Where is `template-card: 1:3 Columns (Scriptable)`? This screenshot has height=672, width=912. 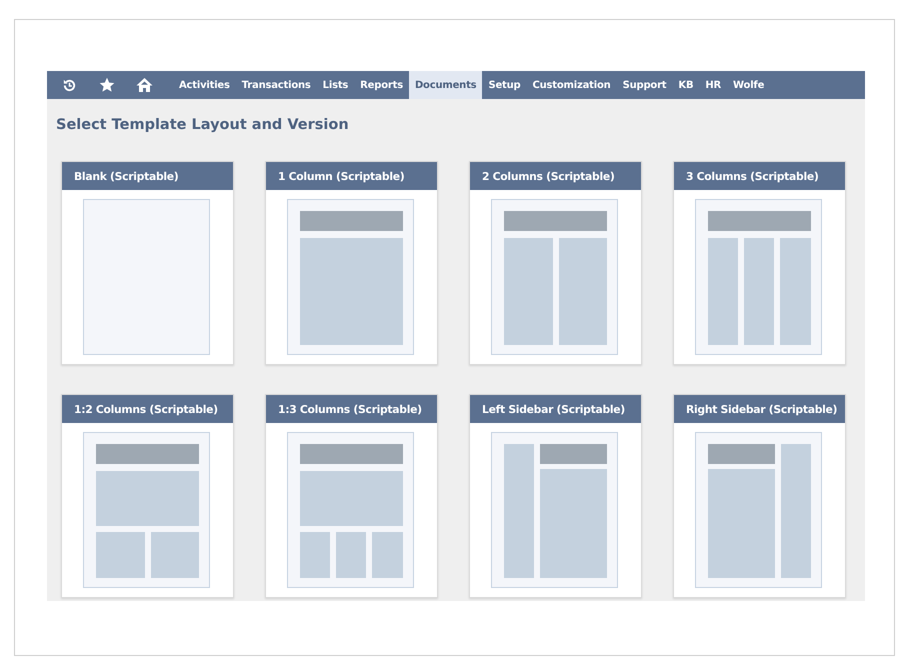
template-card: 1:3 Columns (Scriptable) is located at coordinates (351, 496).